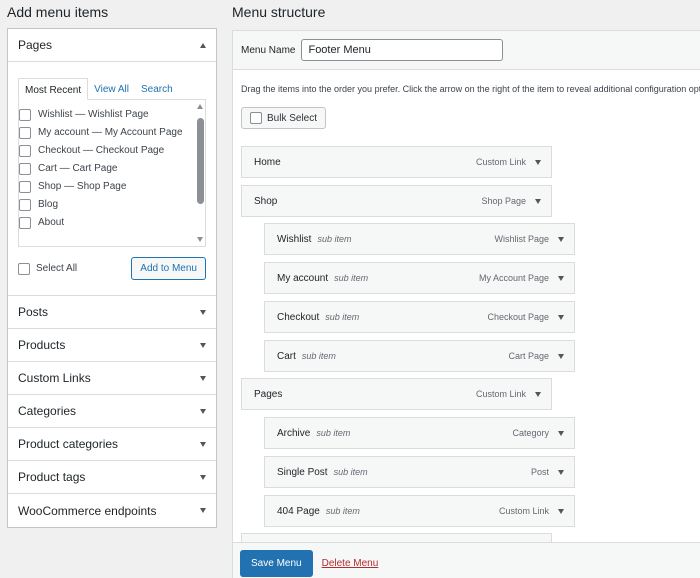 The image size is (700, 578). Describe the element at coordinates (104, 151) in the screenshot. I see `list-item: Checkout — Checkout Page` at that location.